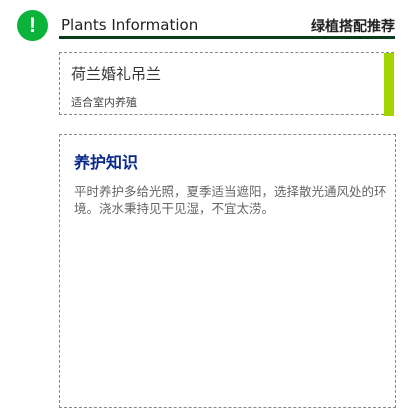 The height and width of the screenshot is (420, 420). Describe the element at coordinates (130, 25) in the screenshot. I see `page-title: Plants Information` at that location.